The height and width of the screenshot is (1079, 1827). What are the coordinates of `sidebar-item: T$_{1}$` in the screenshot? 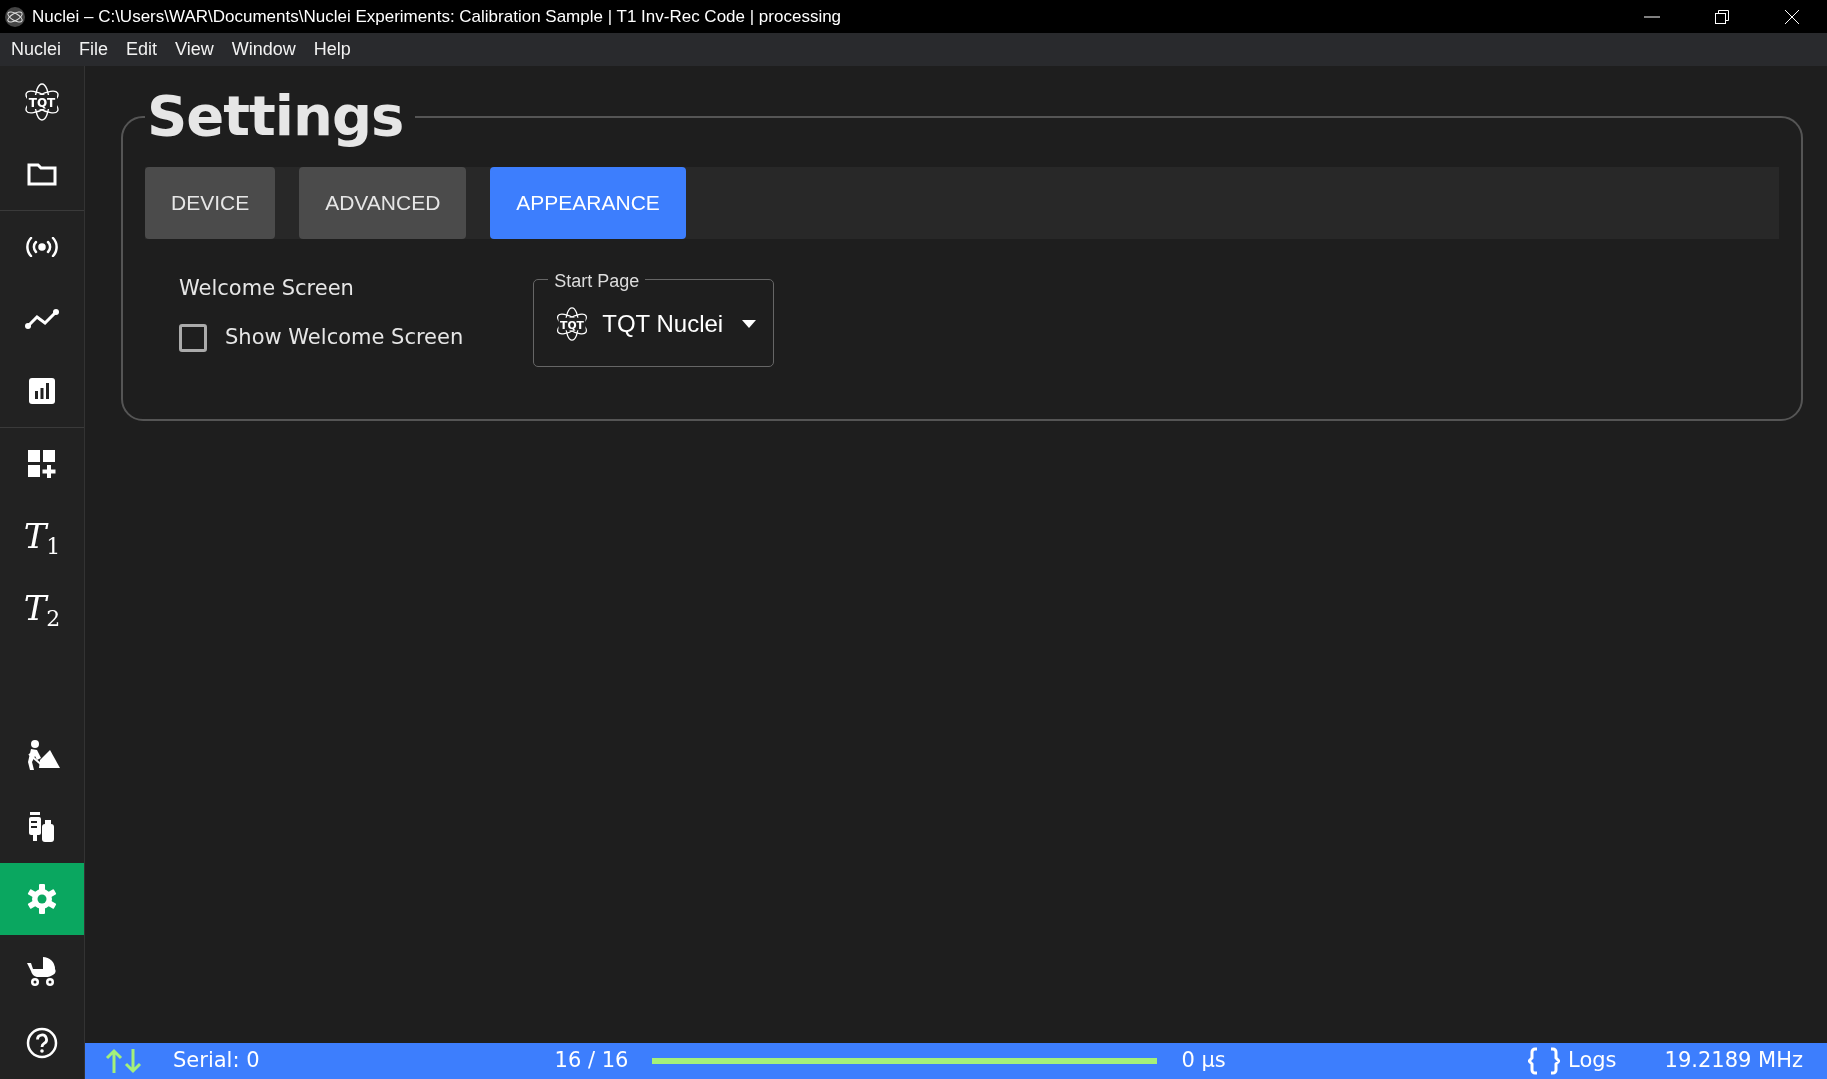 It's located at (42, 536).